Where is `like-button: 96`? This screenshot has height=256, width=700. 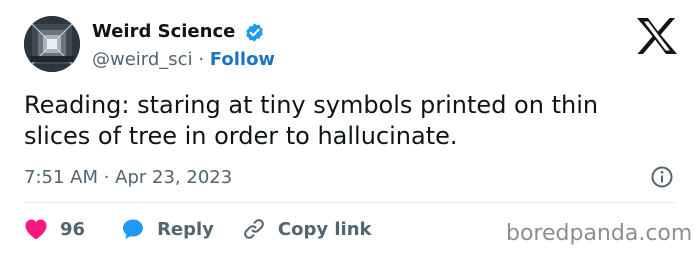
like-button: 96 is located at coordinates (54, 229).